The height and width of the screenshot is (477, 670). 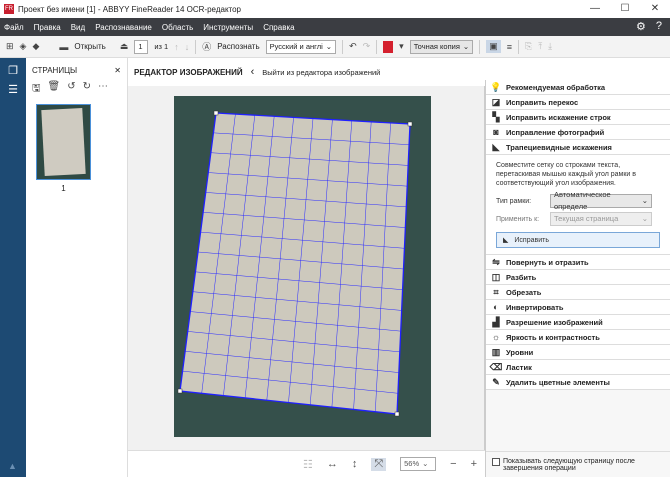 What do you see at coordinates (540, 46) in the screenshot?
I see `move-up-icon: ⤒` at bounding box center [540, 46].